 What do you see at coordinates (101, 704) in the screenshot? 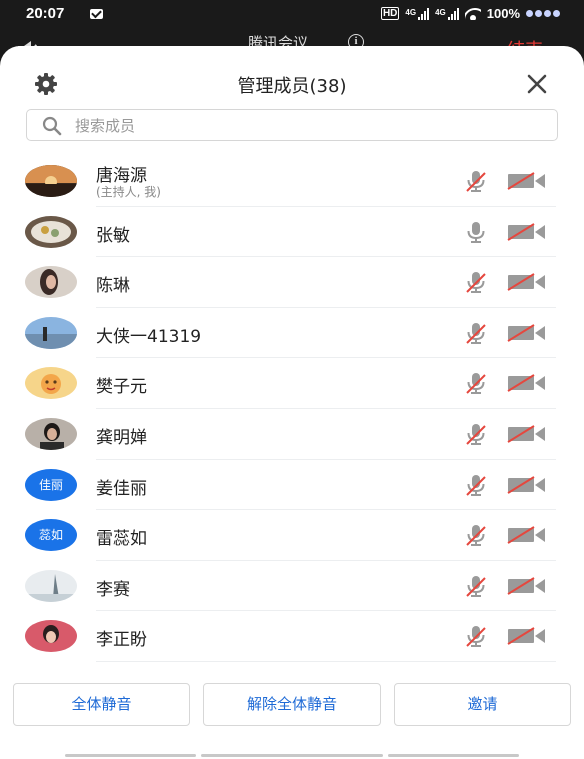
I see `mute-all-button: 全体静音` at bounding box center [101, 704].